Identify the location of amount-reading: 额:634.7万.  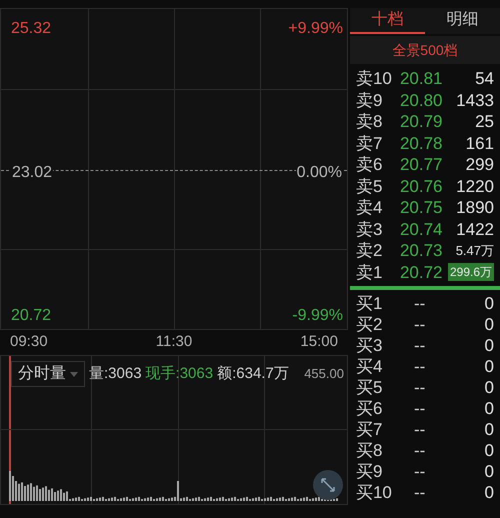
(253, 374).